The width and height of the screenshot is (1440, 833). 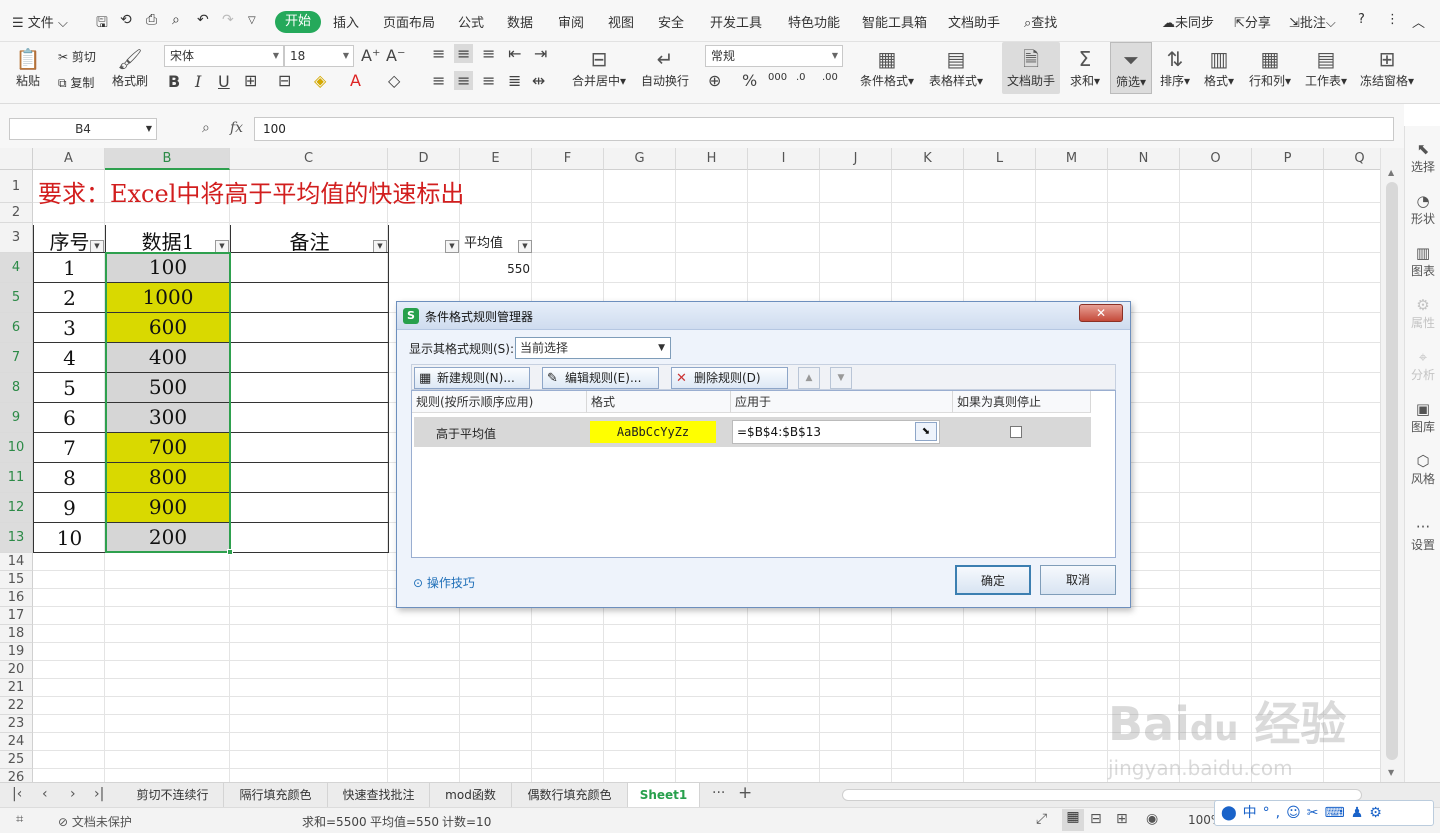 I want to click on move-down-button: ▼, so click(x=841, y=378).